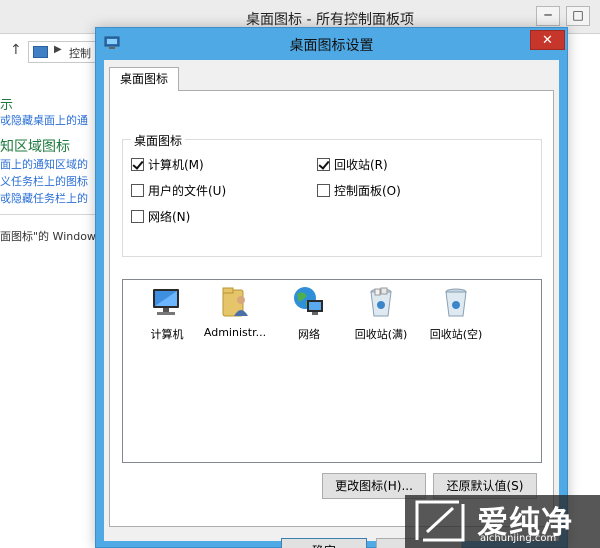 The image size is (600, 548). I want to click on icon-item-computer: 计算机, so click(167, 313).